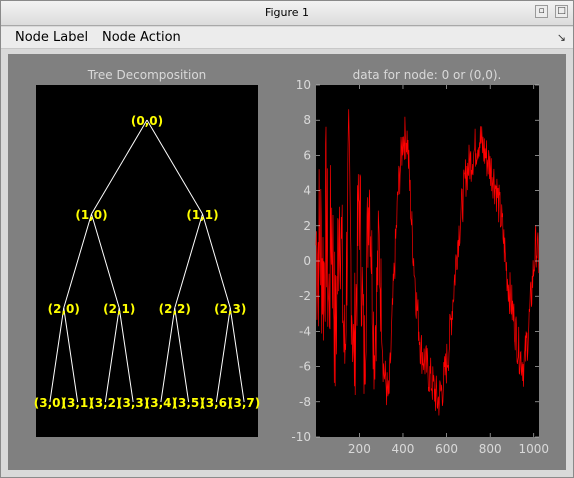  I want to click on y-tick-label: 6, so click(307, 155).